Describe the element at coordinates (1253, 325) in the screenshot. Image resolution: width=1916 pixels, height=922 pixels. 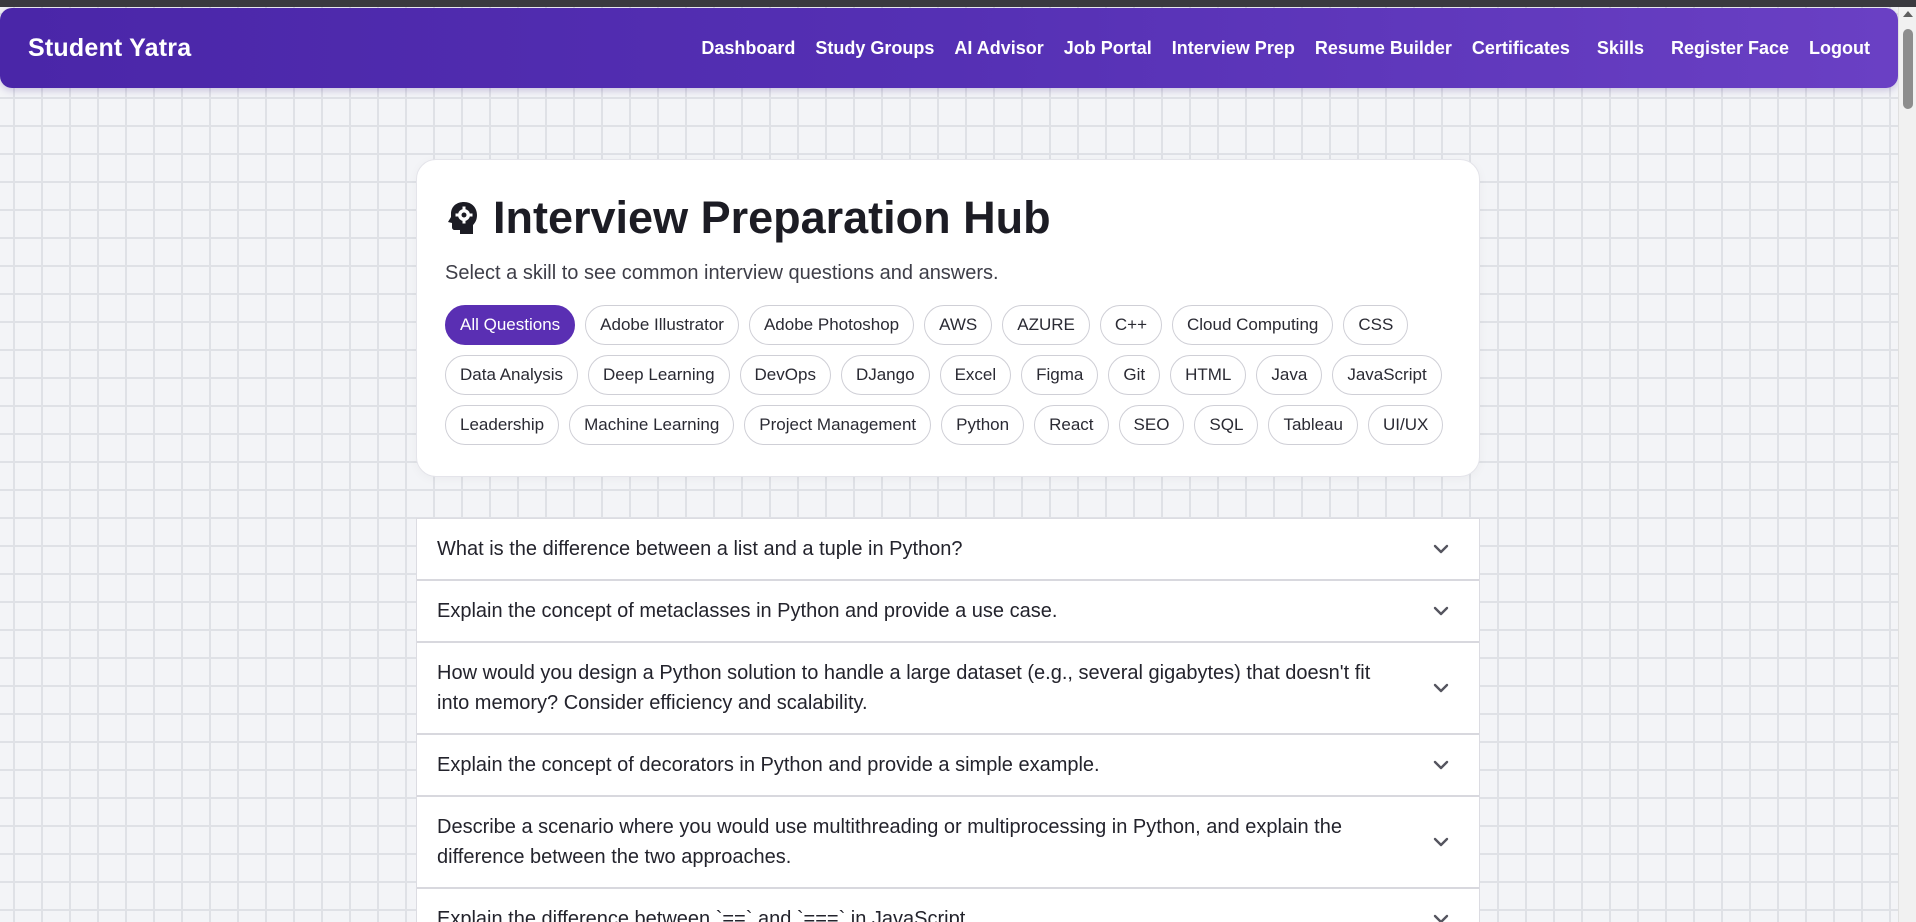
I see `skill-chip-cloud-computing: Cloud Computing` at that location.